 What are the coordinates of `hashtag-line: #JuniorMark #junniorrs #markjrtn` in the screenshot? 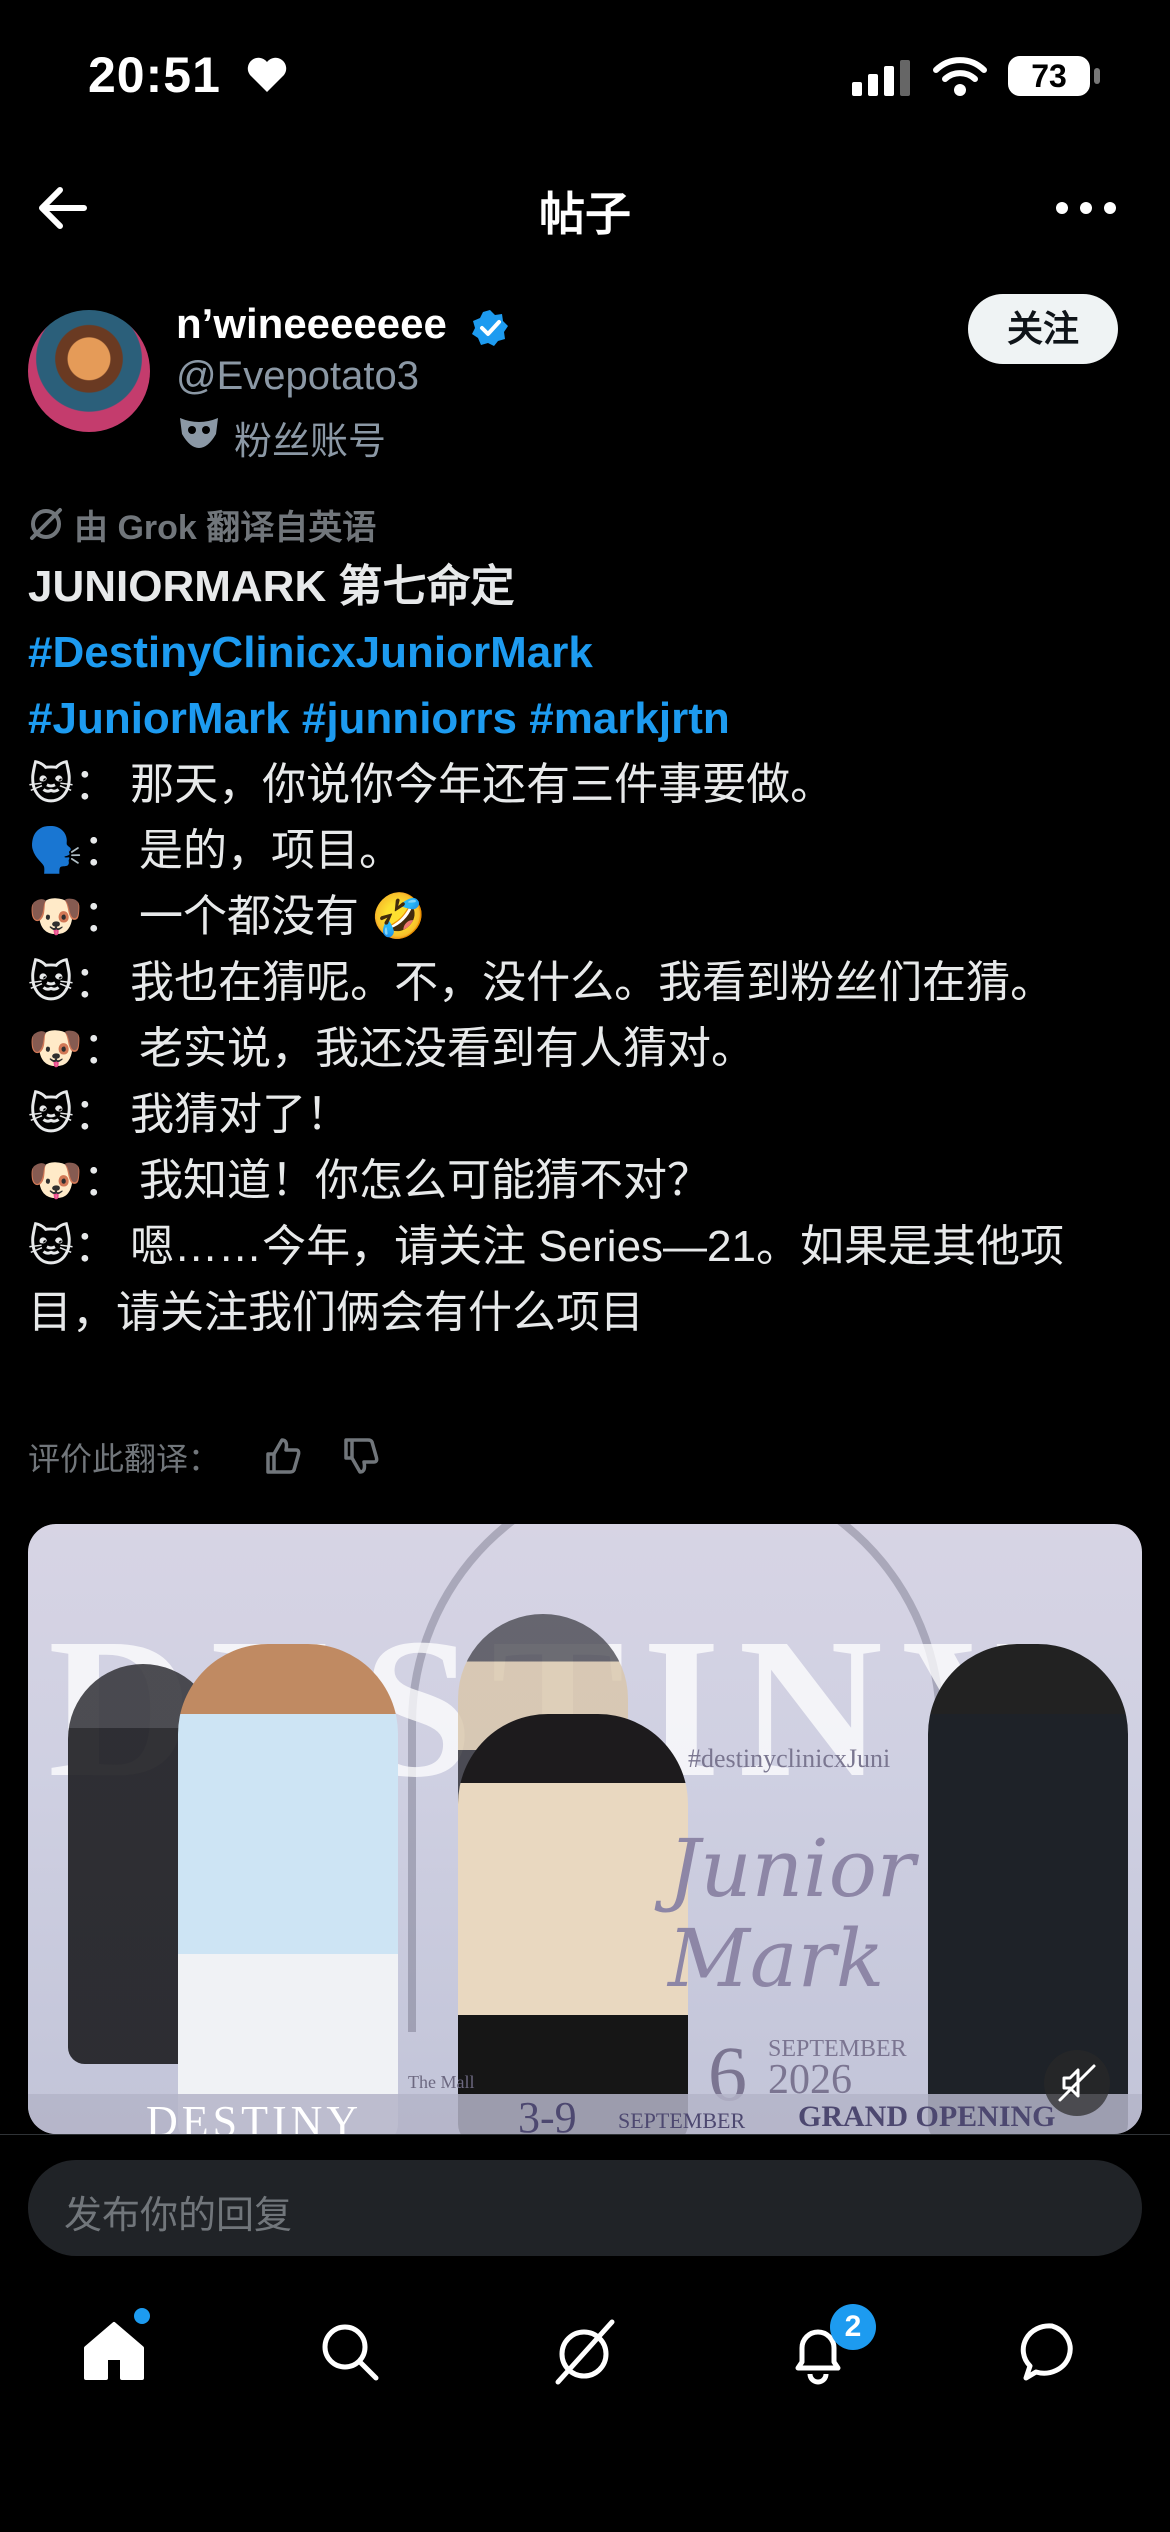 It's located at (585, 719).